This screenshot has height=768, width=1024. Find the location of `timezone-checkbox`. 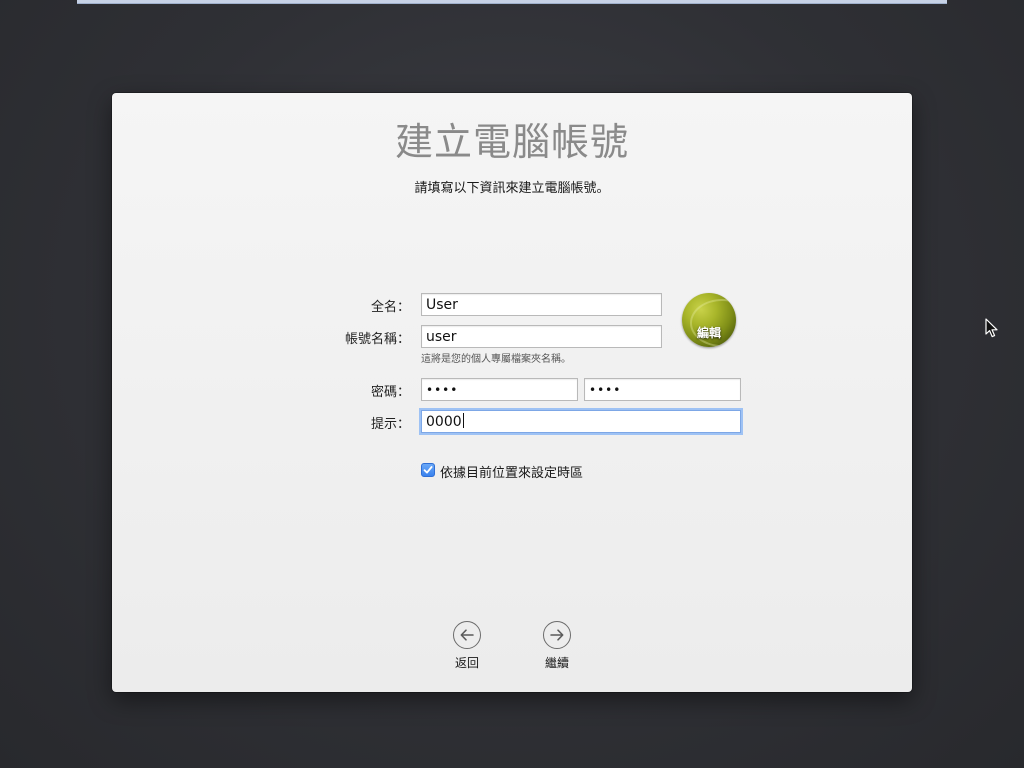

timezone-checkbox is located at coordinates (428, 470).